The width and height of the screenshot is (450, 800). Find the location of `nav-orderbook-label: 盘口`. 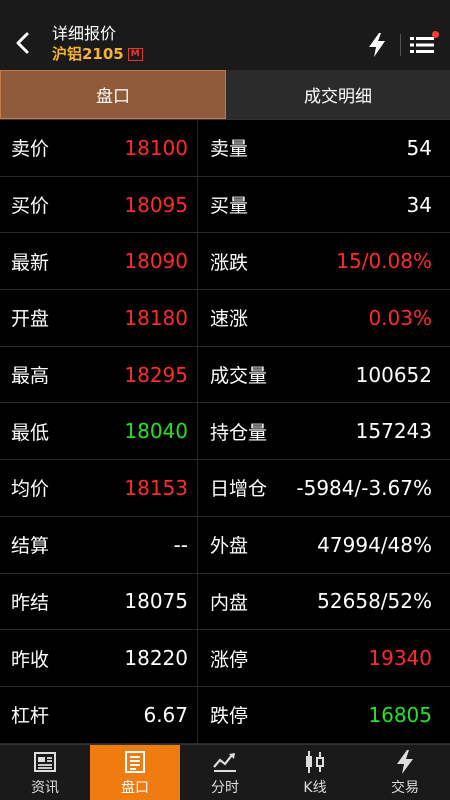

nav-orderbook-label: 盘口 is located at coordinates (135, 787).